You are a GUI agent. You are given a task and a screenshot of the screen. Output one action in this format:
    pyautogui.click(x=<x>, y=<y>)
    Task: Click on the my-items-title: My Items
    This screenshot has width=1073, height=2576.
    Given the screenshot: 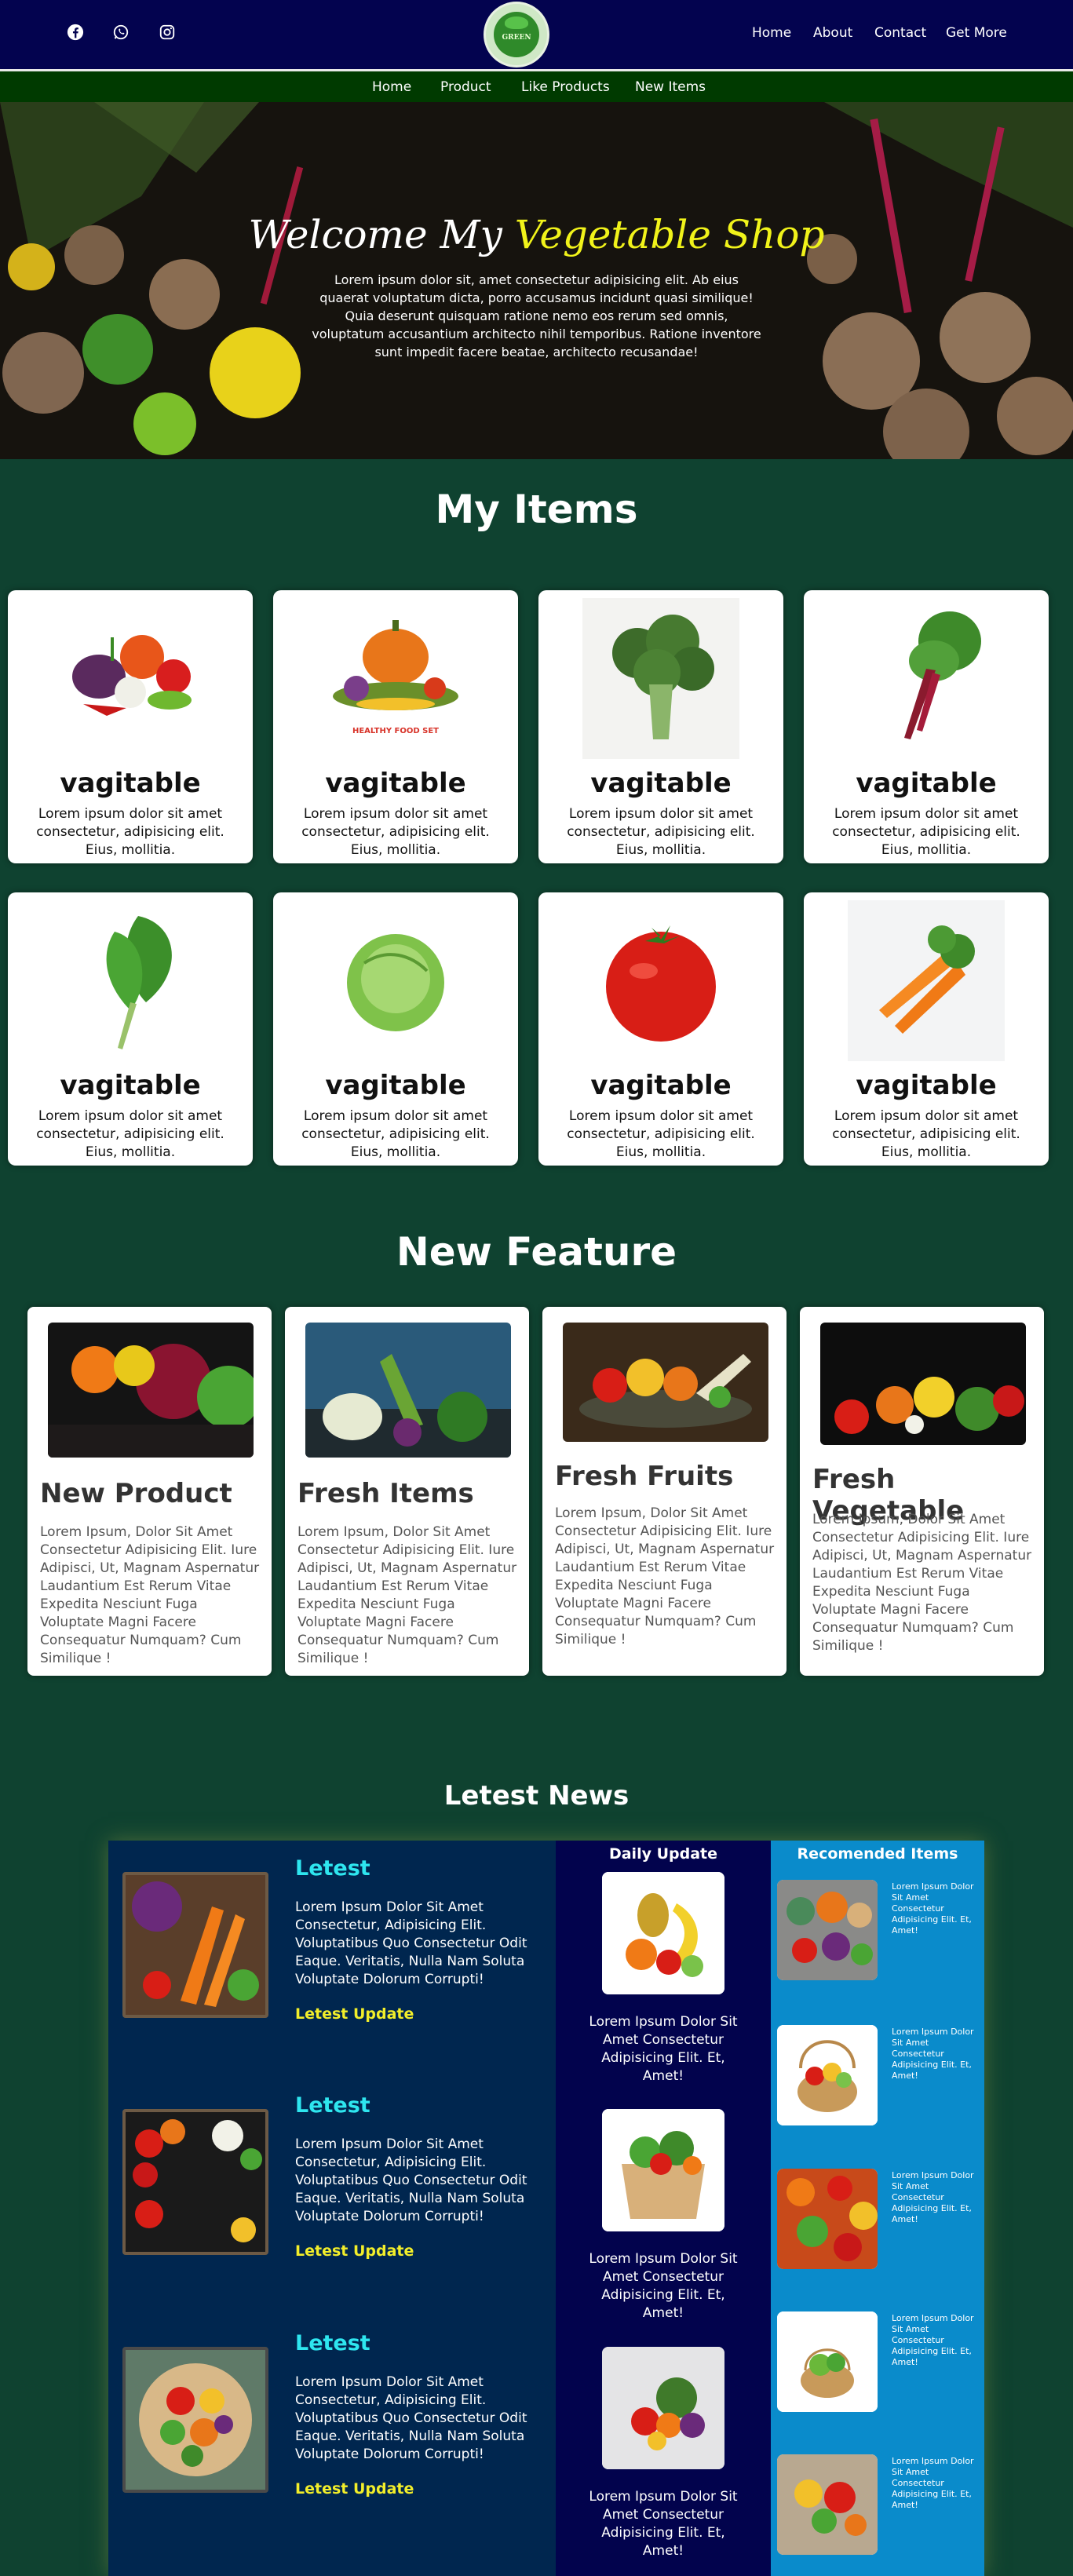 What is the action you would take?
    pyautogui.click(x=536, y=509)
    